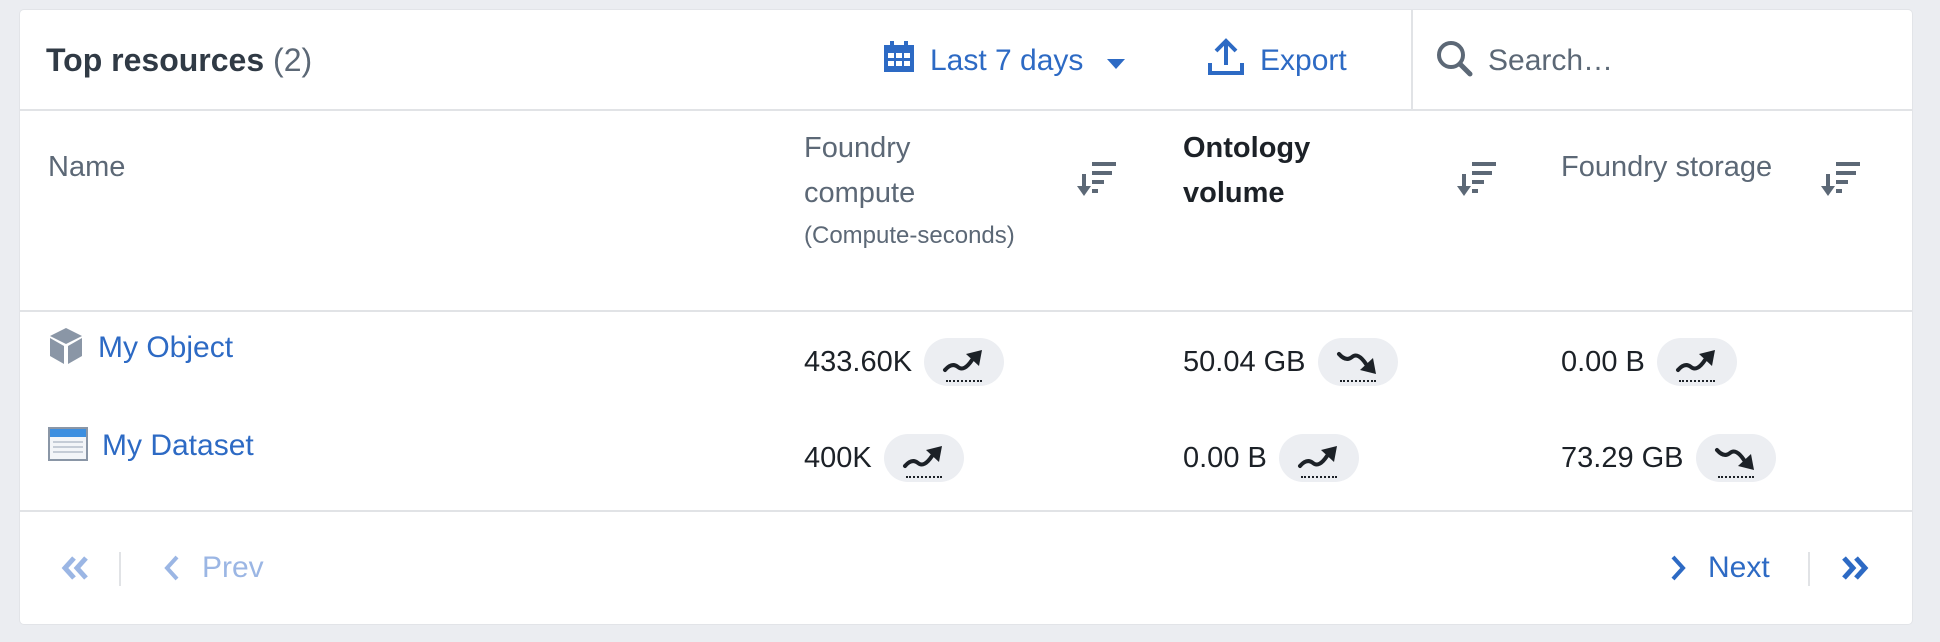 Image resolution: width=1940 pixels, height=642 pixels. Describe the element at coordinates (1007, 60) in the screenshot. I see `date-range-label: Last 7 days` at that location.